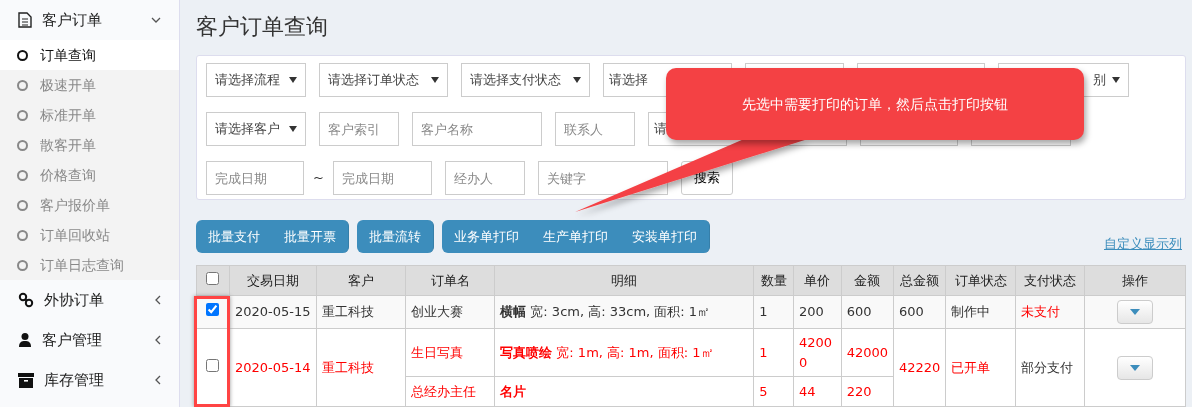 This screenshot has width=1192, height=407. What do you see at coordinates (68, 55) in the screenshot?
I see `sidebar-item-label: 订单查询` at bounding box center [68, 55].